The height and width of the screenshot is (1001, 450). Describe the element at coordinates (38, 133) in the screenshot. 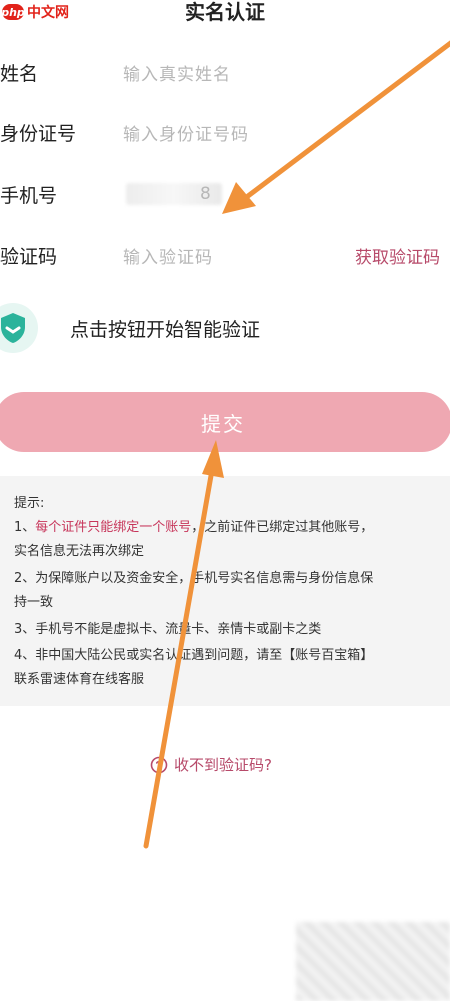

I see `id-number-label: 身份证号` at that location.